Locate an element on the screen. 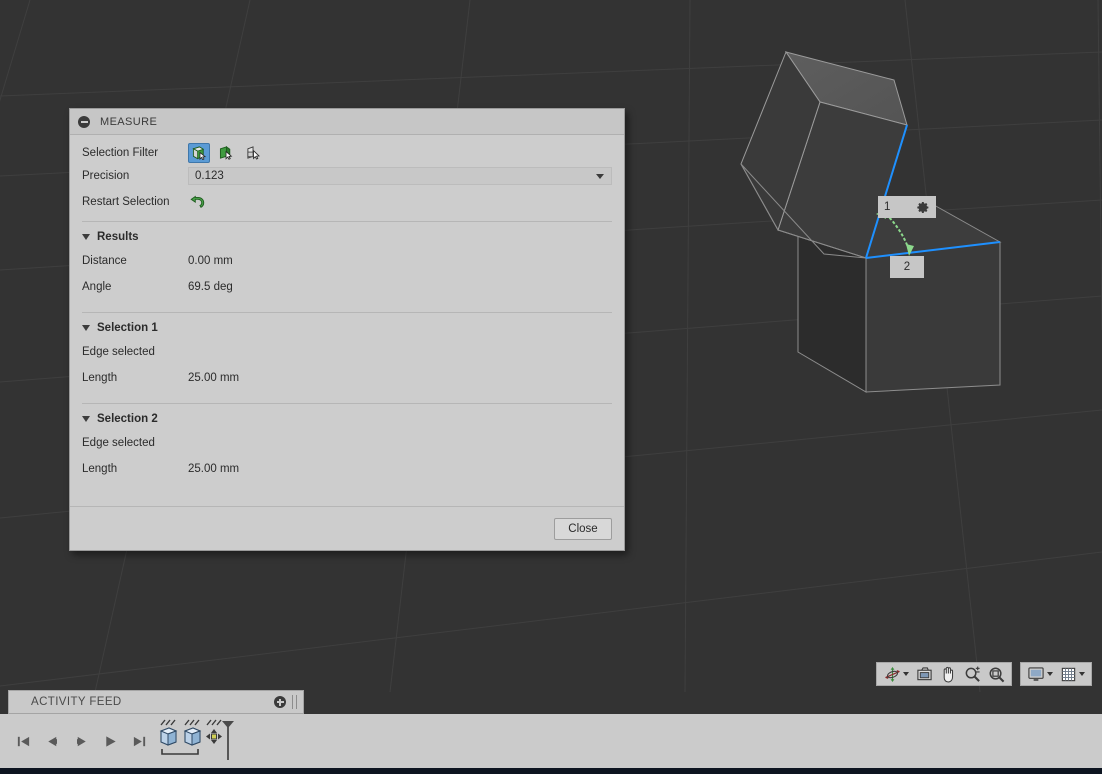  step-forward-button is located at coordinates (81, 741).